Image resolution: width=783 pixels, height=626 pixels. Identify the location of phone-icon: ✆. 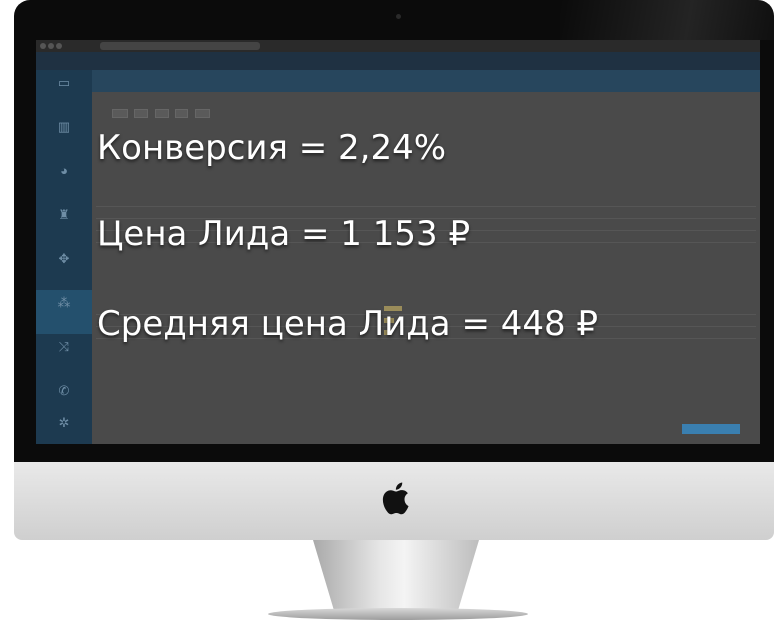
(64, 390).